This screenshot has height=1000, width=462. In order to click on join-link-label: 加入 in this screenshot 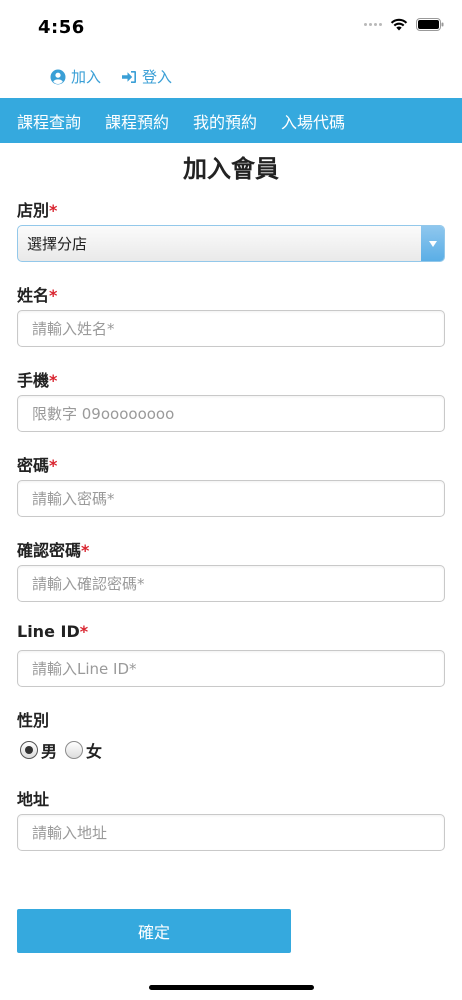, I will do `click(86, 77)`.